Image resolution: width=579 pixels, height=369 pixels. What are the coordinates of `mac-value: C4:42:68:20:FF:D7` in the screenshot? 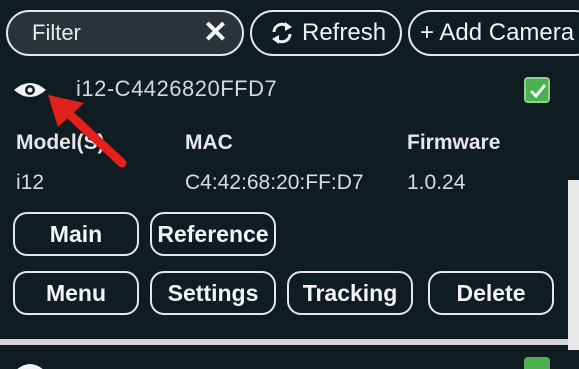 It's located at (274, 182).